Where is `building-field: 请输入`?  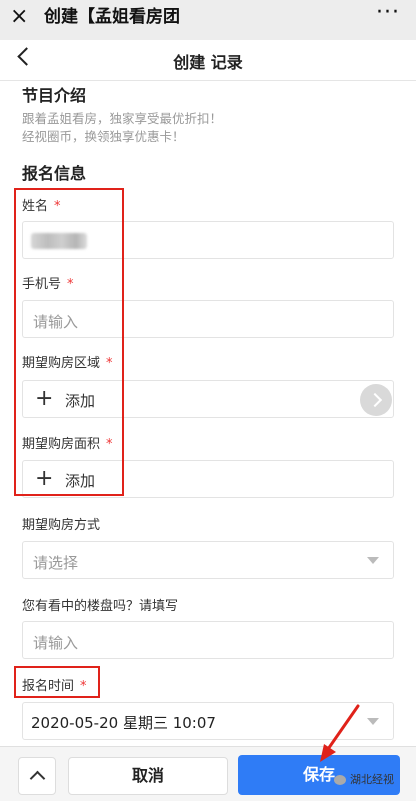 building-field: 请输入 is located at coordinates (208, 640).